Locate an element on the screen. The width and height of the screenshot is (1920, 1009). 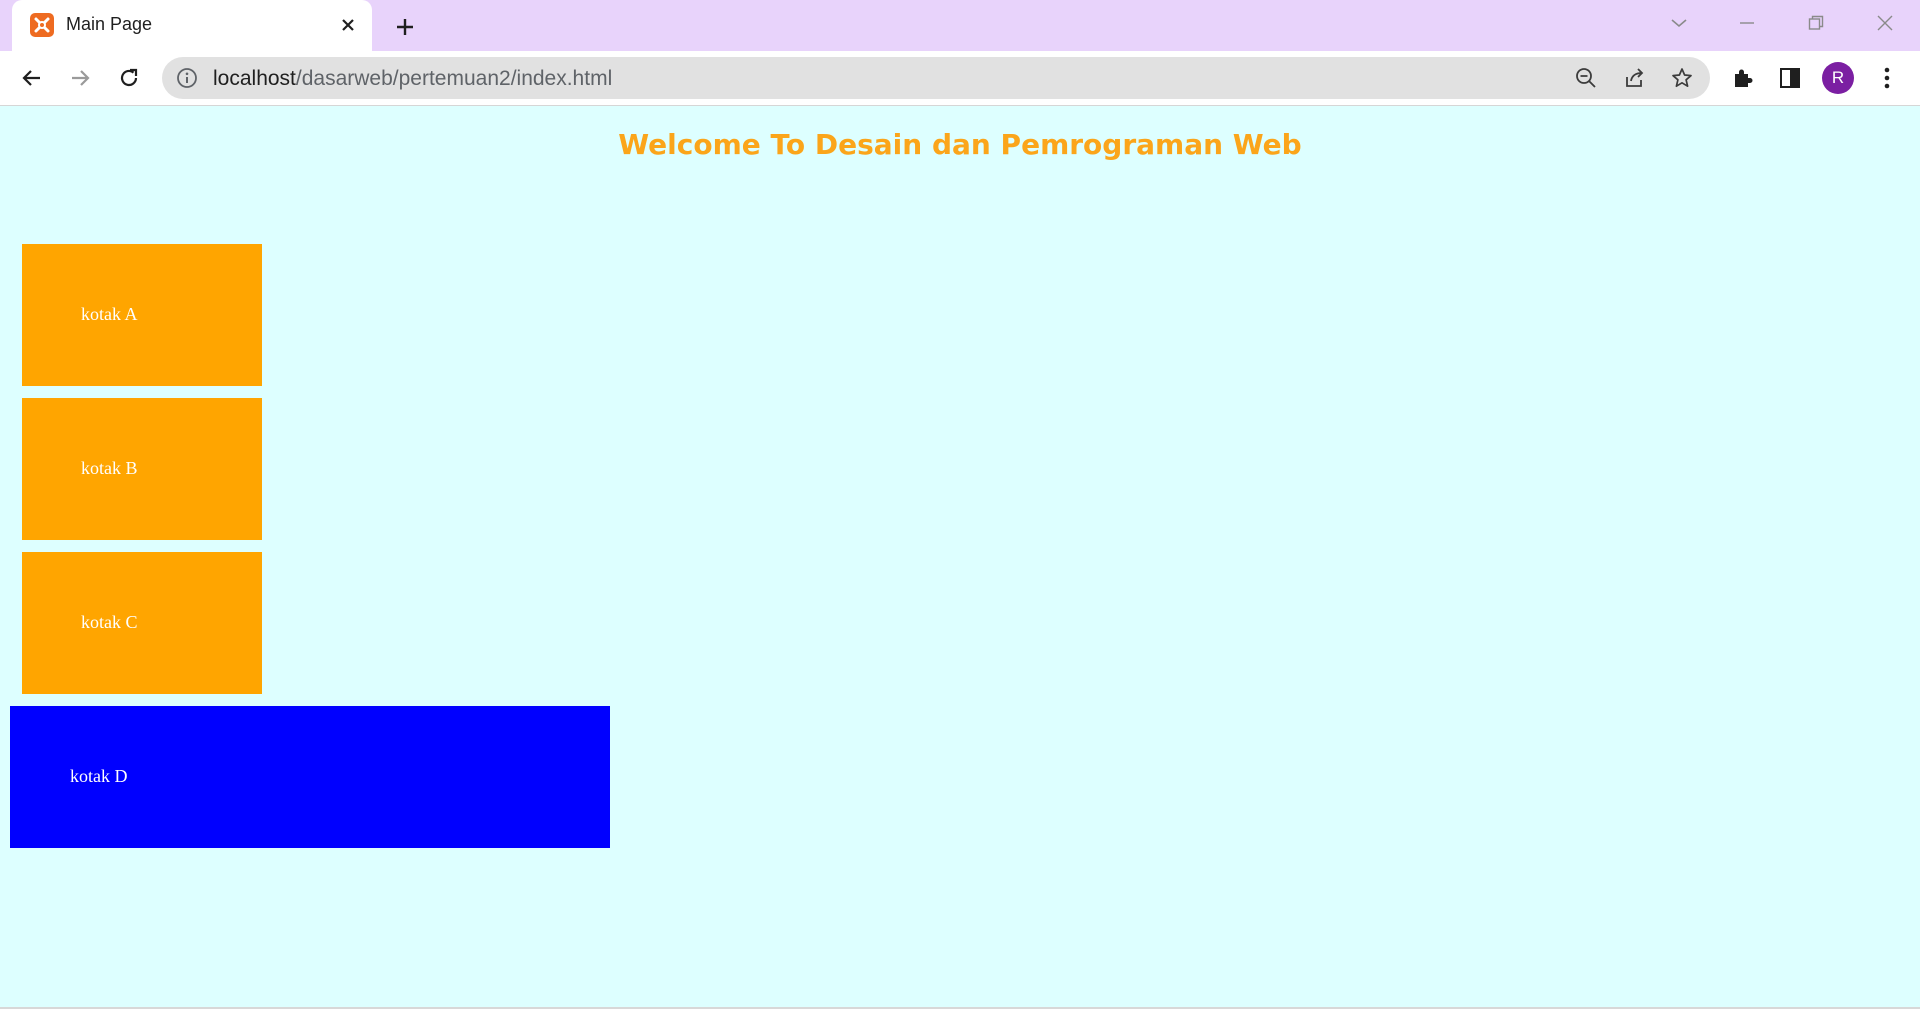
address-bar: localhost/dasarweb/pertemuan2/index.html is located at coordinates (936, 78).